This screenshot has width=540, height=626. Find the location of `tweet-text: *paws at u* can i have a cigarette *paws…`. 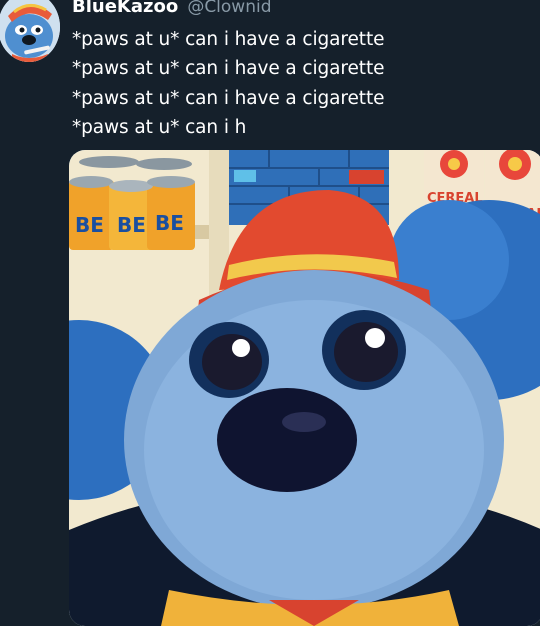

tweet-text: *paws at u* can i have a cigarette *paws… is located at coordinates (228, 83).